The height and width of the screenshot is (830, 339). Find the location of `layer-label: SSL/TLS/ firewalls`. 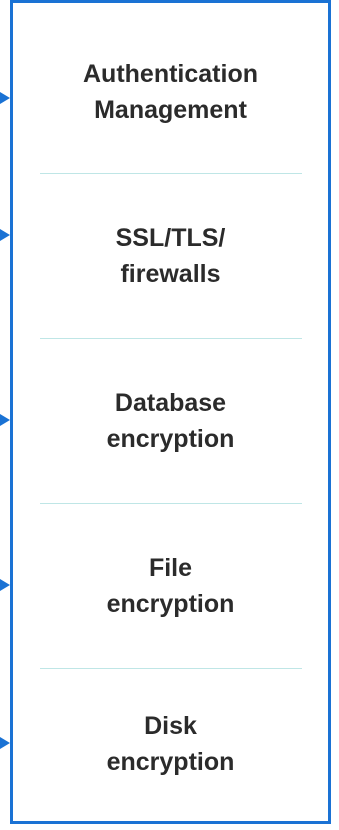

layer-label: SSL/TLS/ firewalls is located at coordinates (170, 256).